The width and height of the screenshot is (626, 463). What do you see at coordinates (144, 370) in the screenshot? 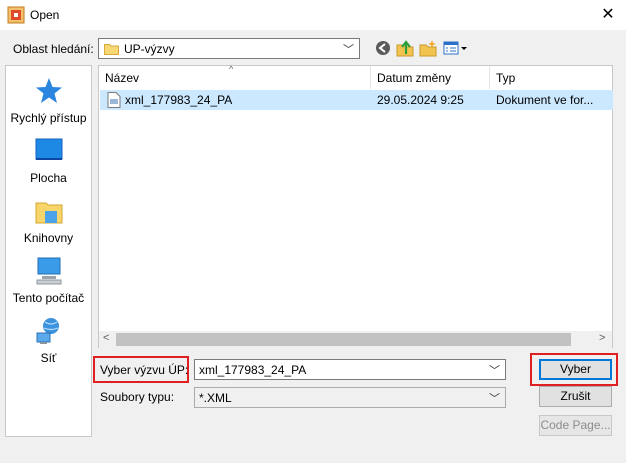
I see `filename-label: Vyber výzvu ÚP:` at bounding box center [144, 370].